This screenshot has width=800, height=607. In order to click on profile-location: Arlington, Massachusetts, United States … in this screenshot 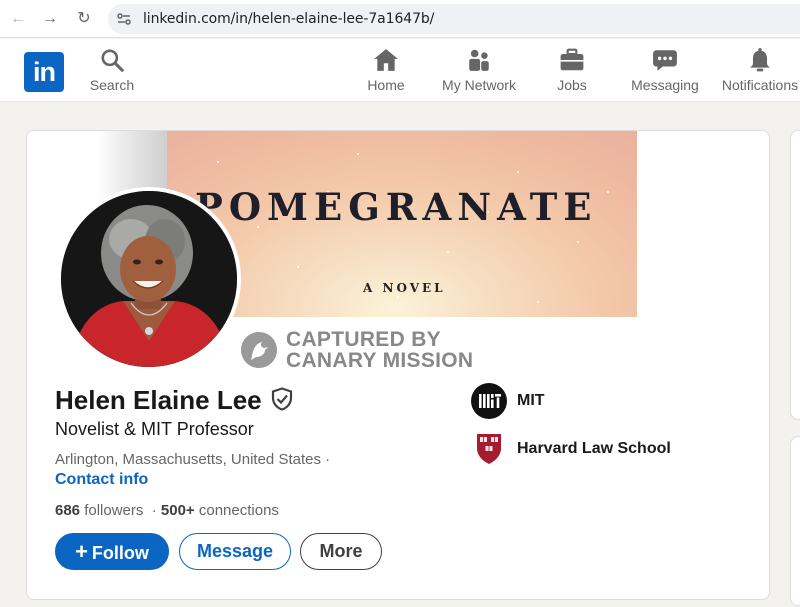, I will do `click(193, 459)`.